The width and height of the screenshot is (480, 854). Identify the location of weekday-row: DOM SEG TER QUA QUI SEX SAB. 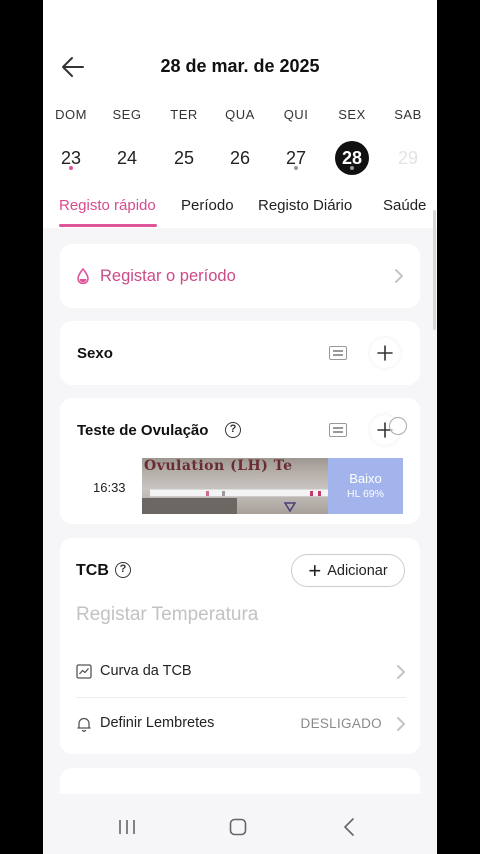
(240, 115).